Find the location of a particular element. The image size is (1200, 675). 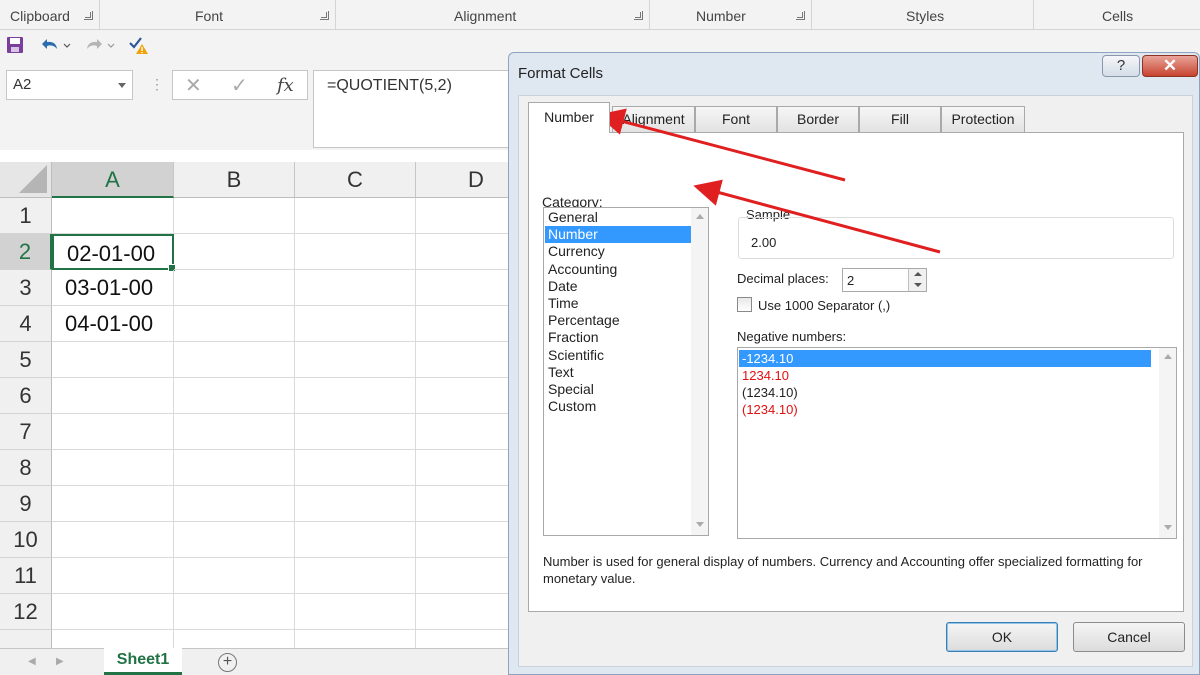

cell-a2: 02-01-00 is located at coordinates (114, 253).